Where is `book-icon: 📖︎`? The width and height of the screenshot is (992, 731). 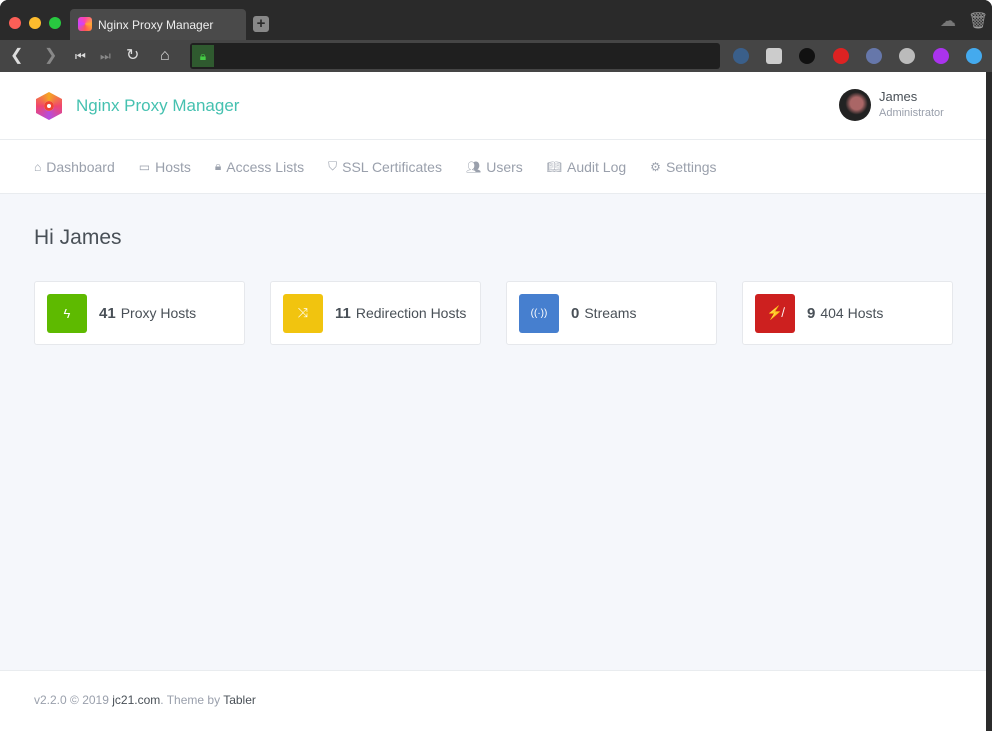
book-icon: 📖︎ is located at coordinates (554, 166).